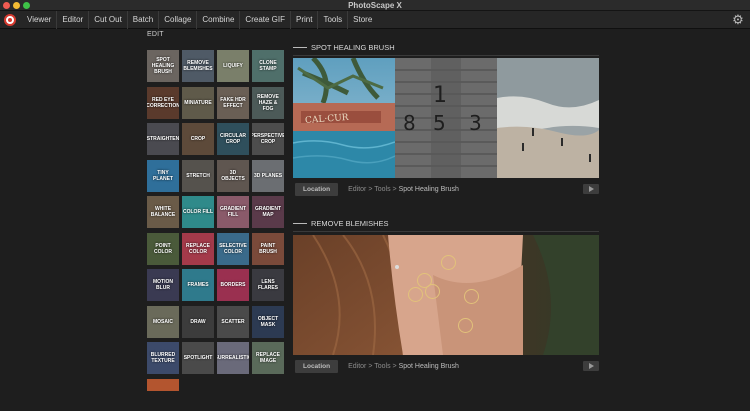 The height and width of the screenshot is (411, 750). What do you see at coordinates (163, 66) in the screenshot?
I see `tool-spot-healing-brush: SPOT HEALING BRUSH` at bounding box center [163, 66].